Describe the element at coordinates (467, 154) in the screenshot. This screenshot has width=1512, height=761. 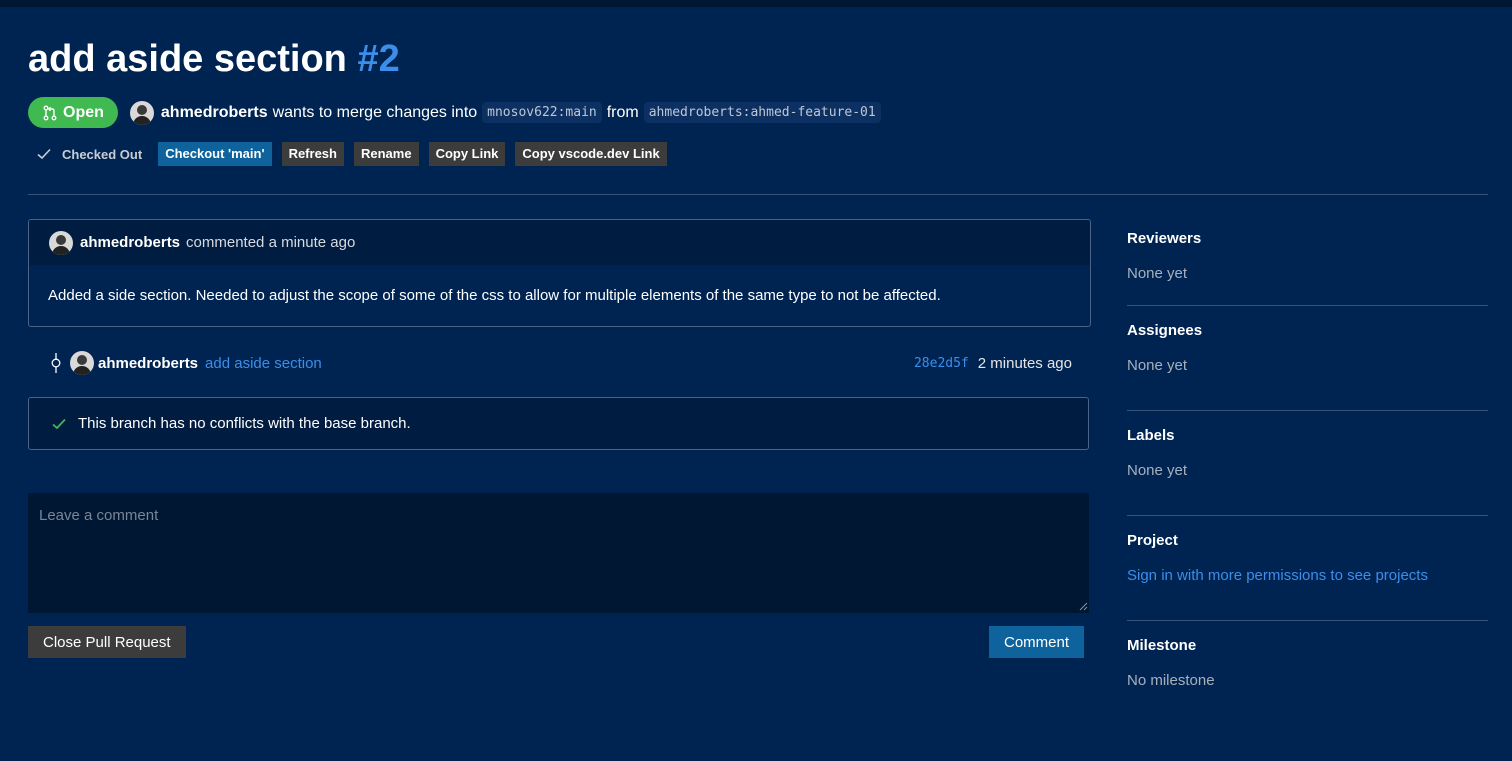
I see `copy-link-button: Copy Link` at that location.